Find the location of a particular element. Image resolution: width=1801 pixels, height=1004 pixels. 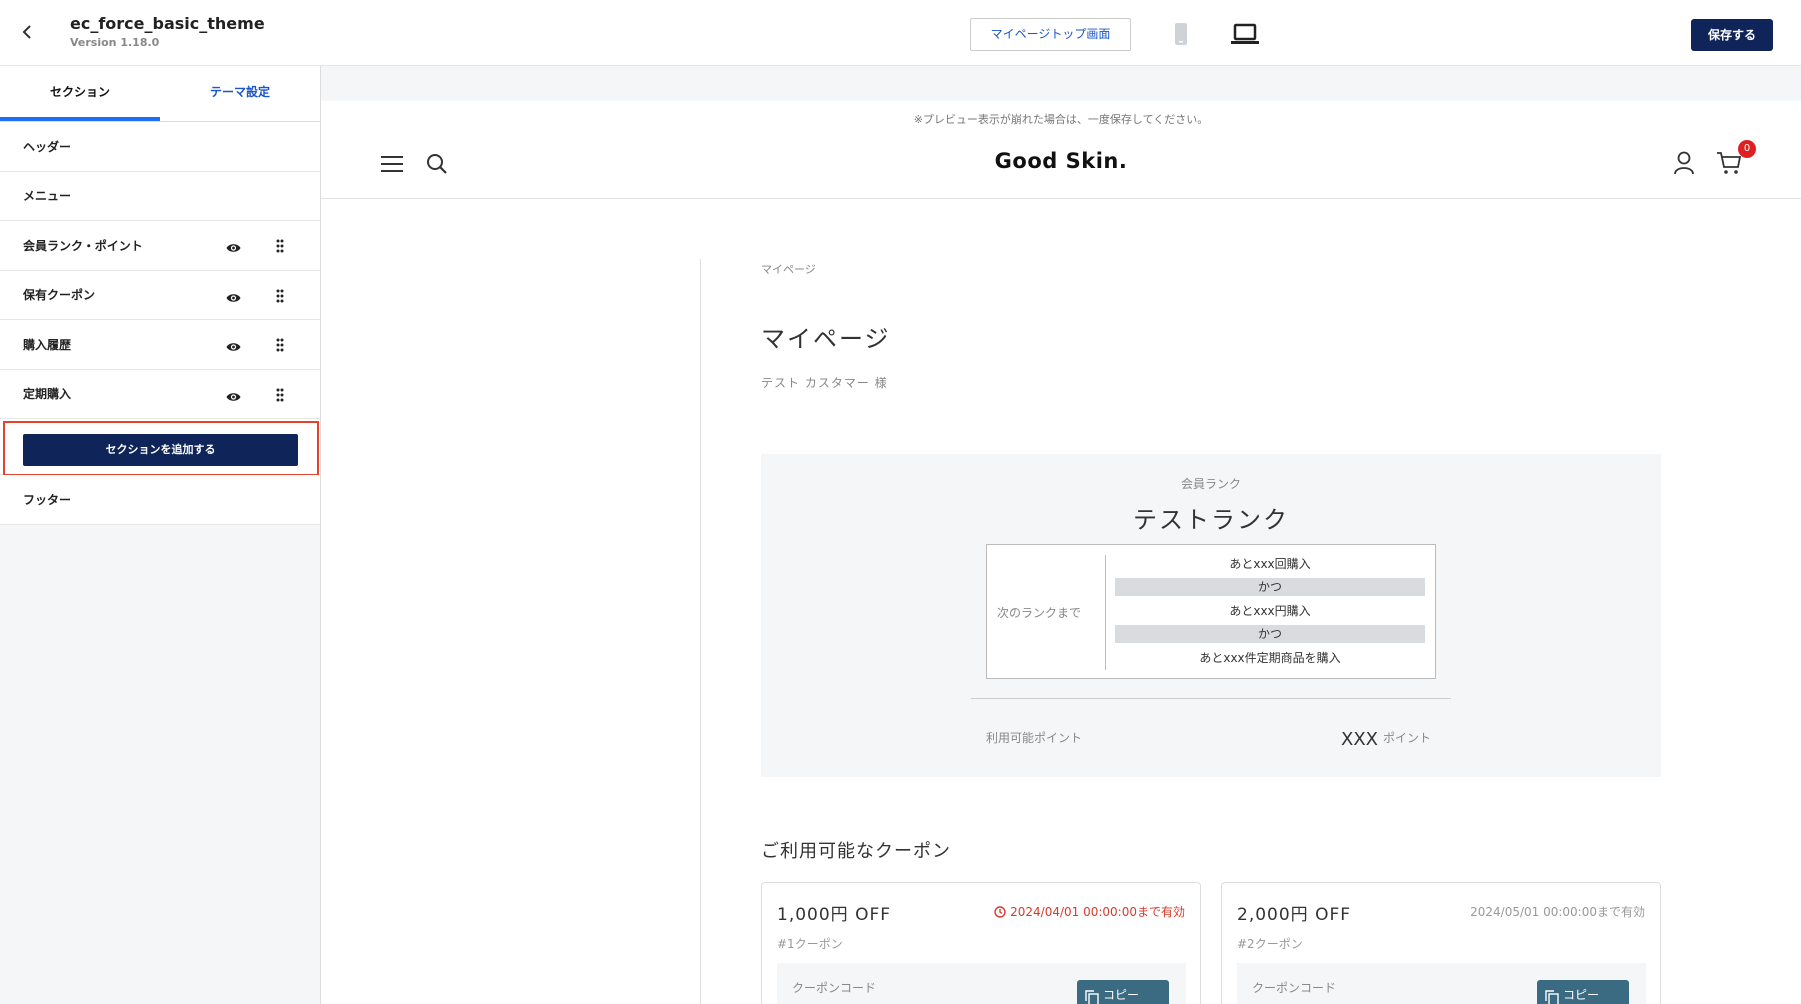

rank-label: 会員ランク is located at coordinates (1210, 484).